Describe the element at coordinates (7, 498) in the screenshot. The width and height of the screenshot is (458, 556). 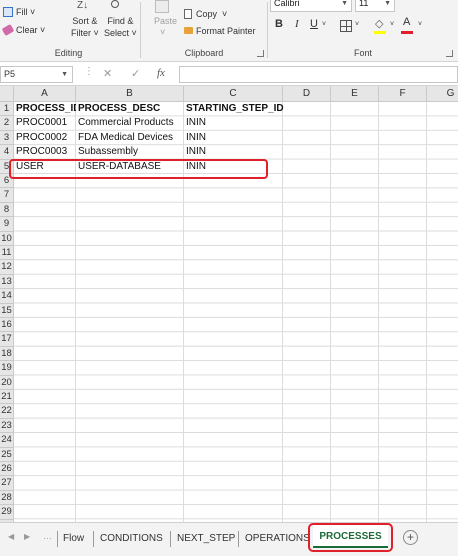
I see `row-header-28: 28` at that location.